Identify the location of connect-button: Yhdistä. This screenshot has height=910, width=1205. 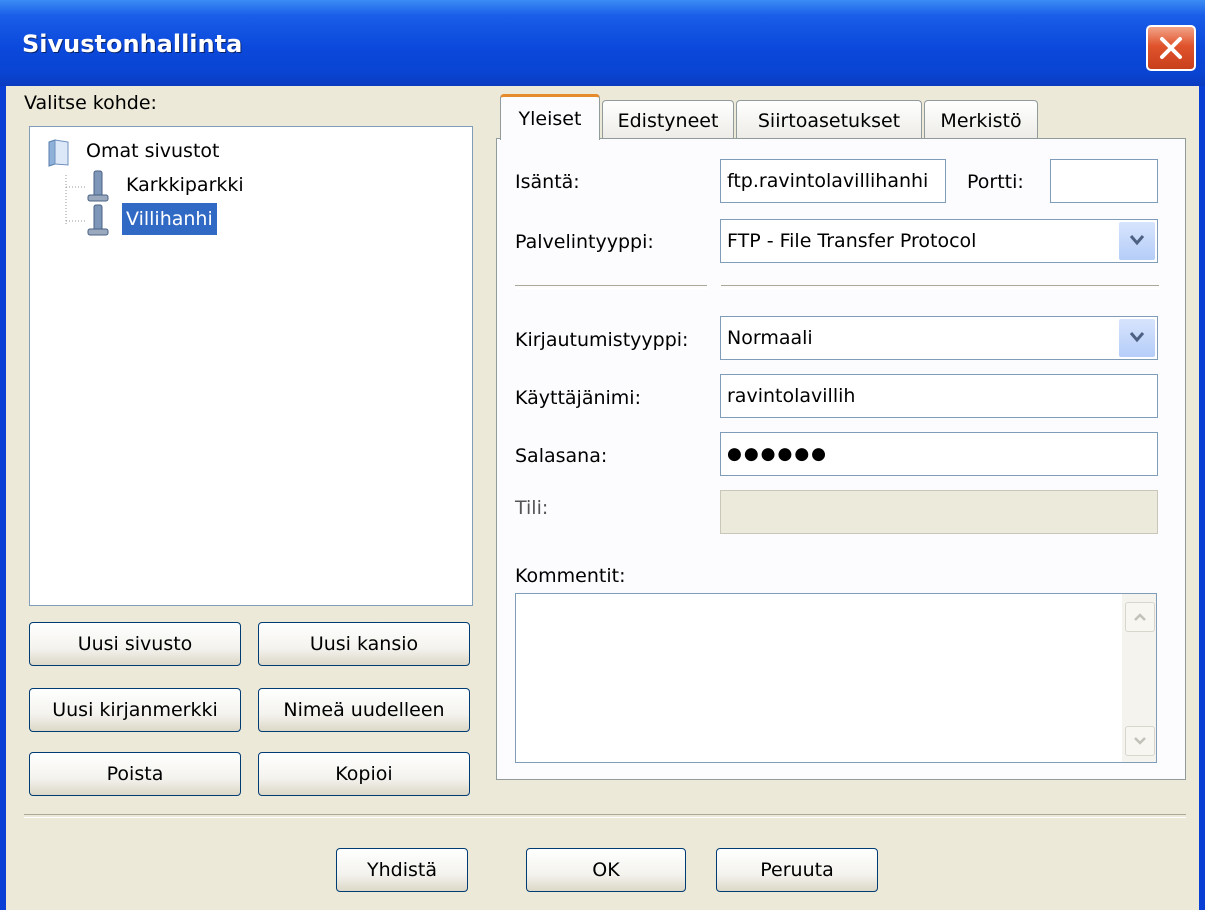
(402, 870).